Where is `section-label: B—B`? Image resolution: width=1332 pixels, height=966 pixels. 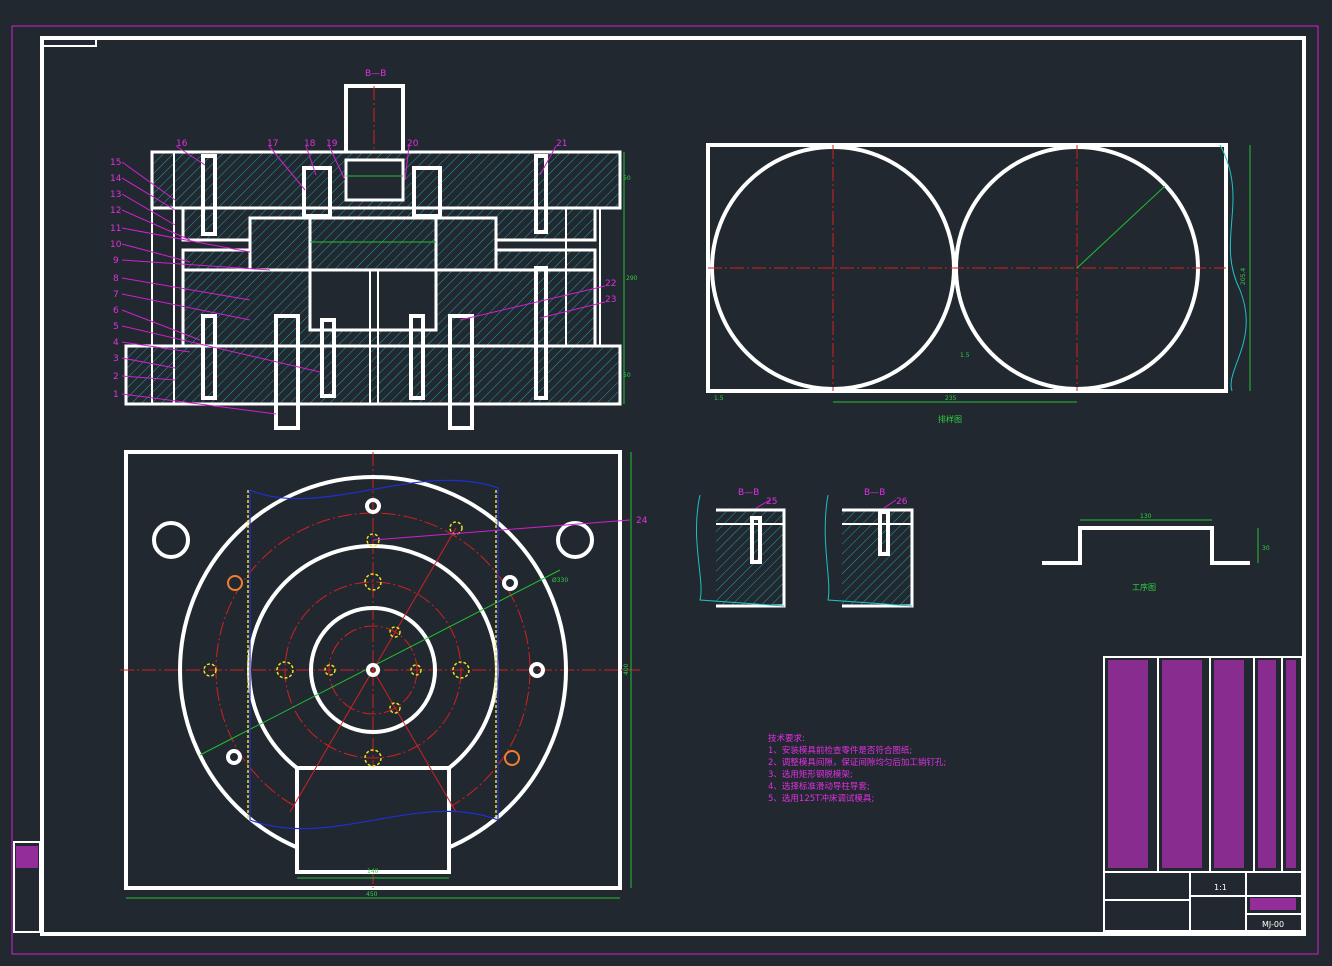 section-label: B—B is located at coordinates (375, 74).